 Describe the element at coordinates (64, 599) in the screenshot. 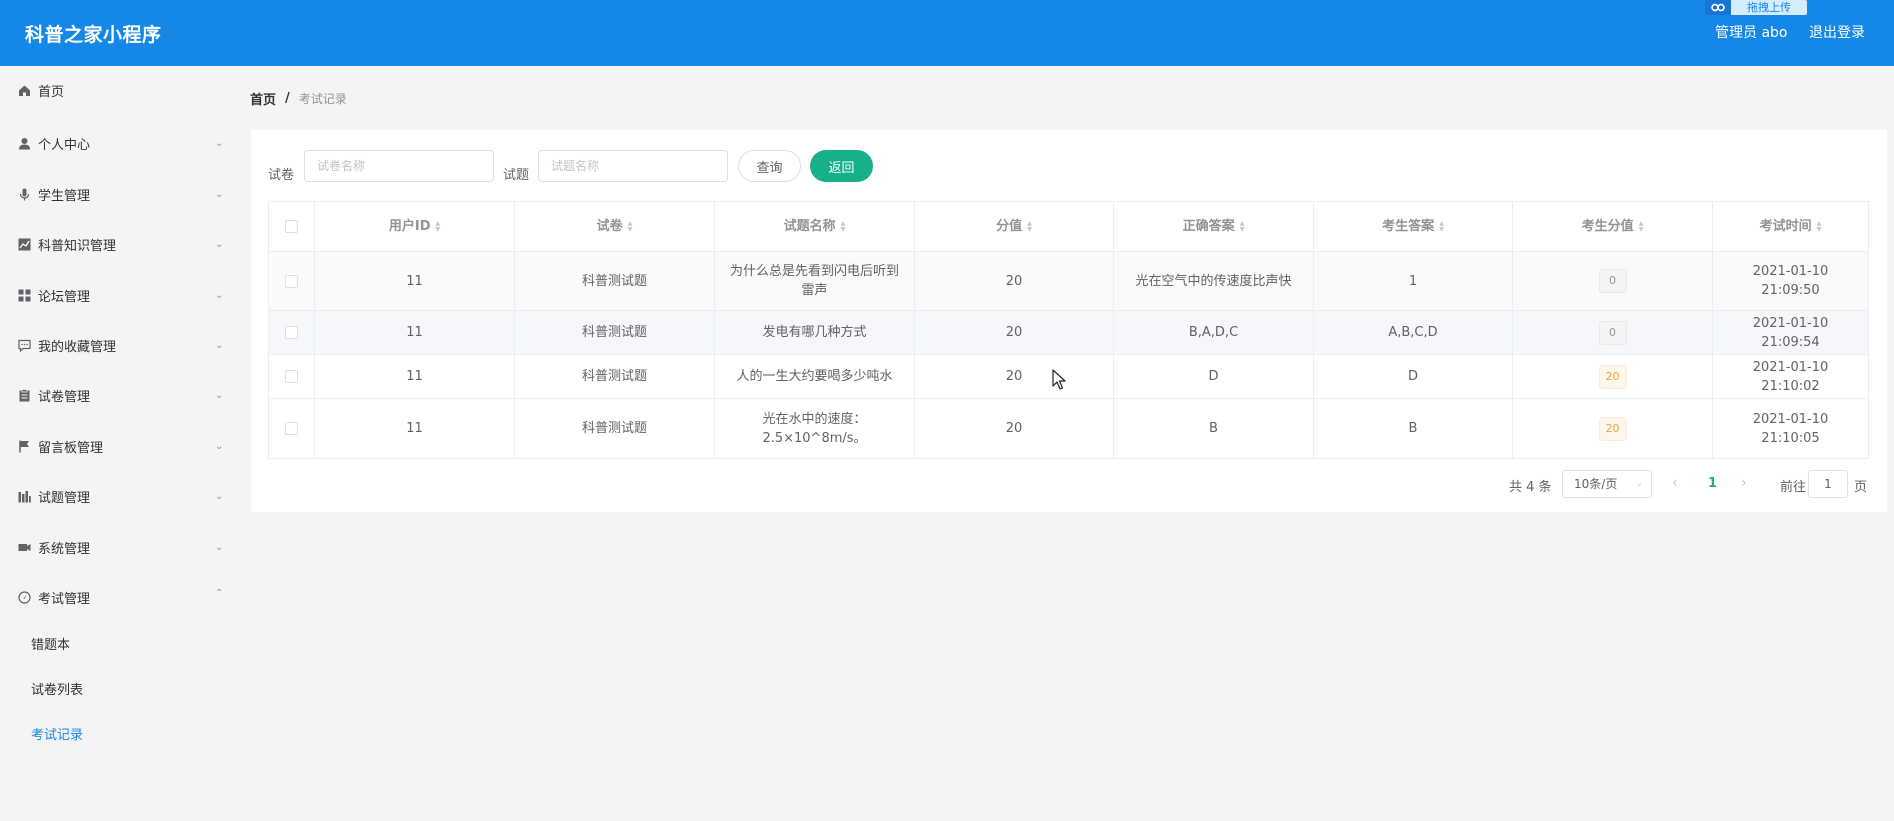

I see `sidebar-item-label: 考试管理` at that location.